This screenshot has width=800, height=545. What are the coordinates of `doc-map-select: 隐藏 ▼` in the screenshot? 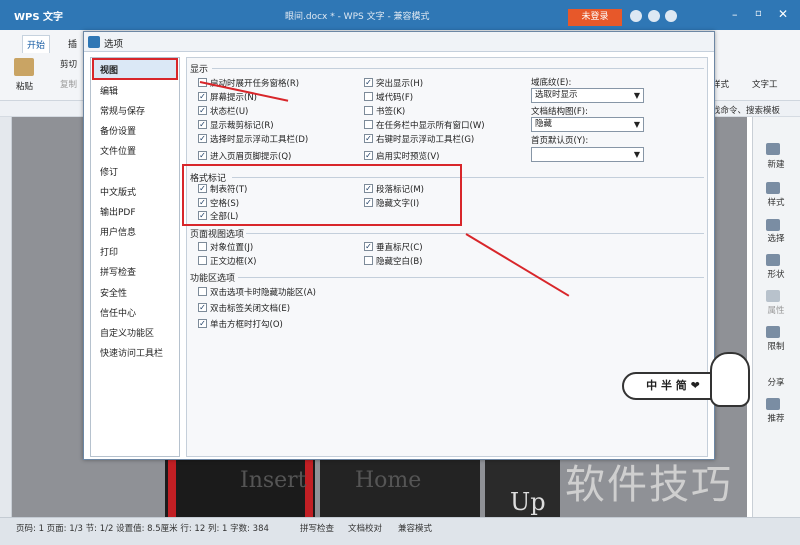 It's located at (587, 124).